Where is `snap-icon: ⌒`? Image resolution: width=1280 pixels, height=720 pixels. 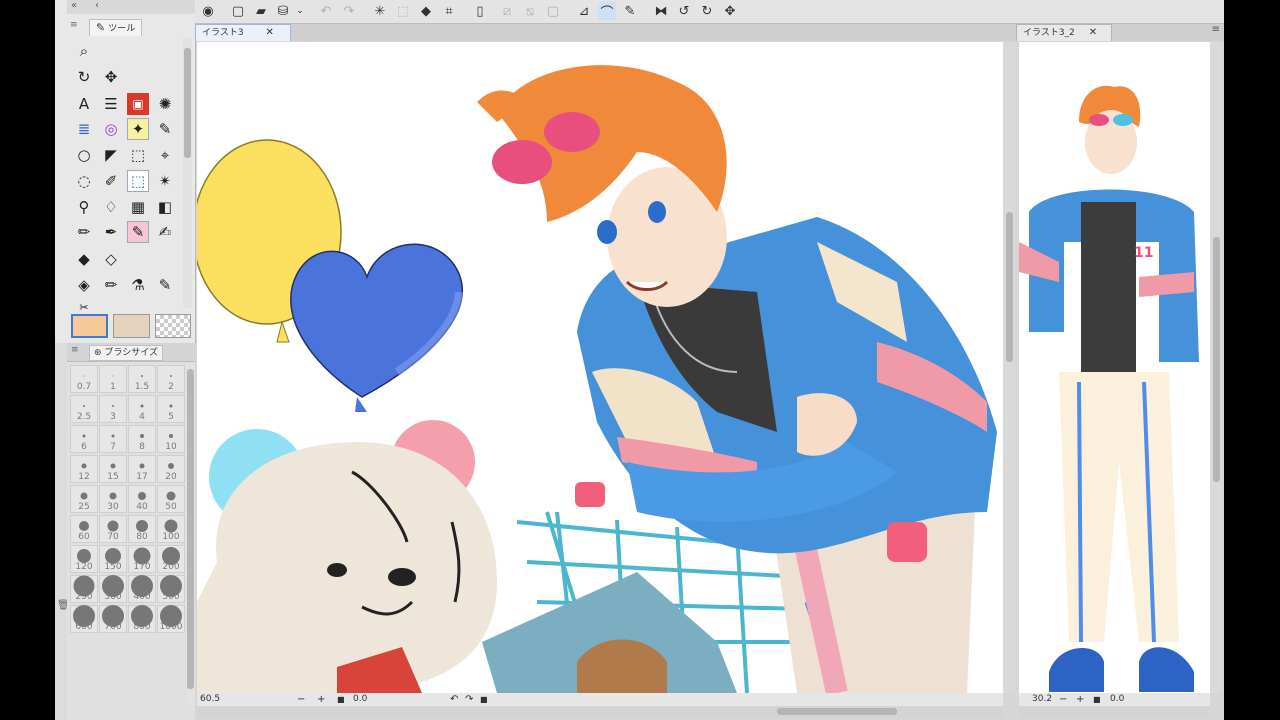 snap-icon: ⌒ is located at coordinates (607, 11).